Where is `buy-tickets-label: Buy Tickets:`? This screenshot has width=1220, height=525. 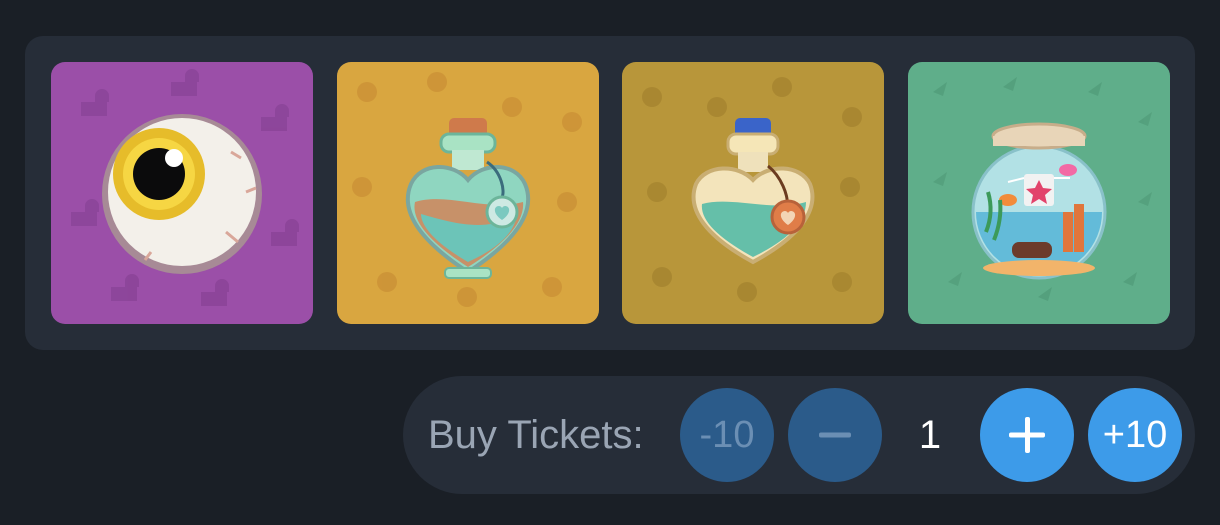 buy-tickets-label: Buy Tickets: is located at coordinates (536, 435).